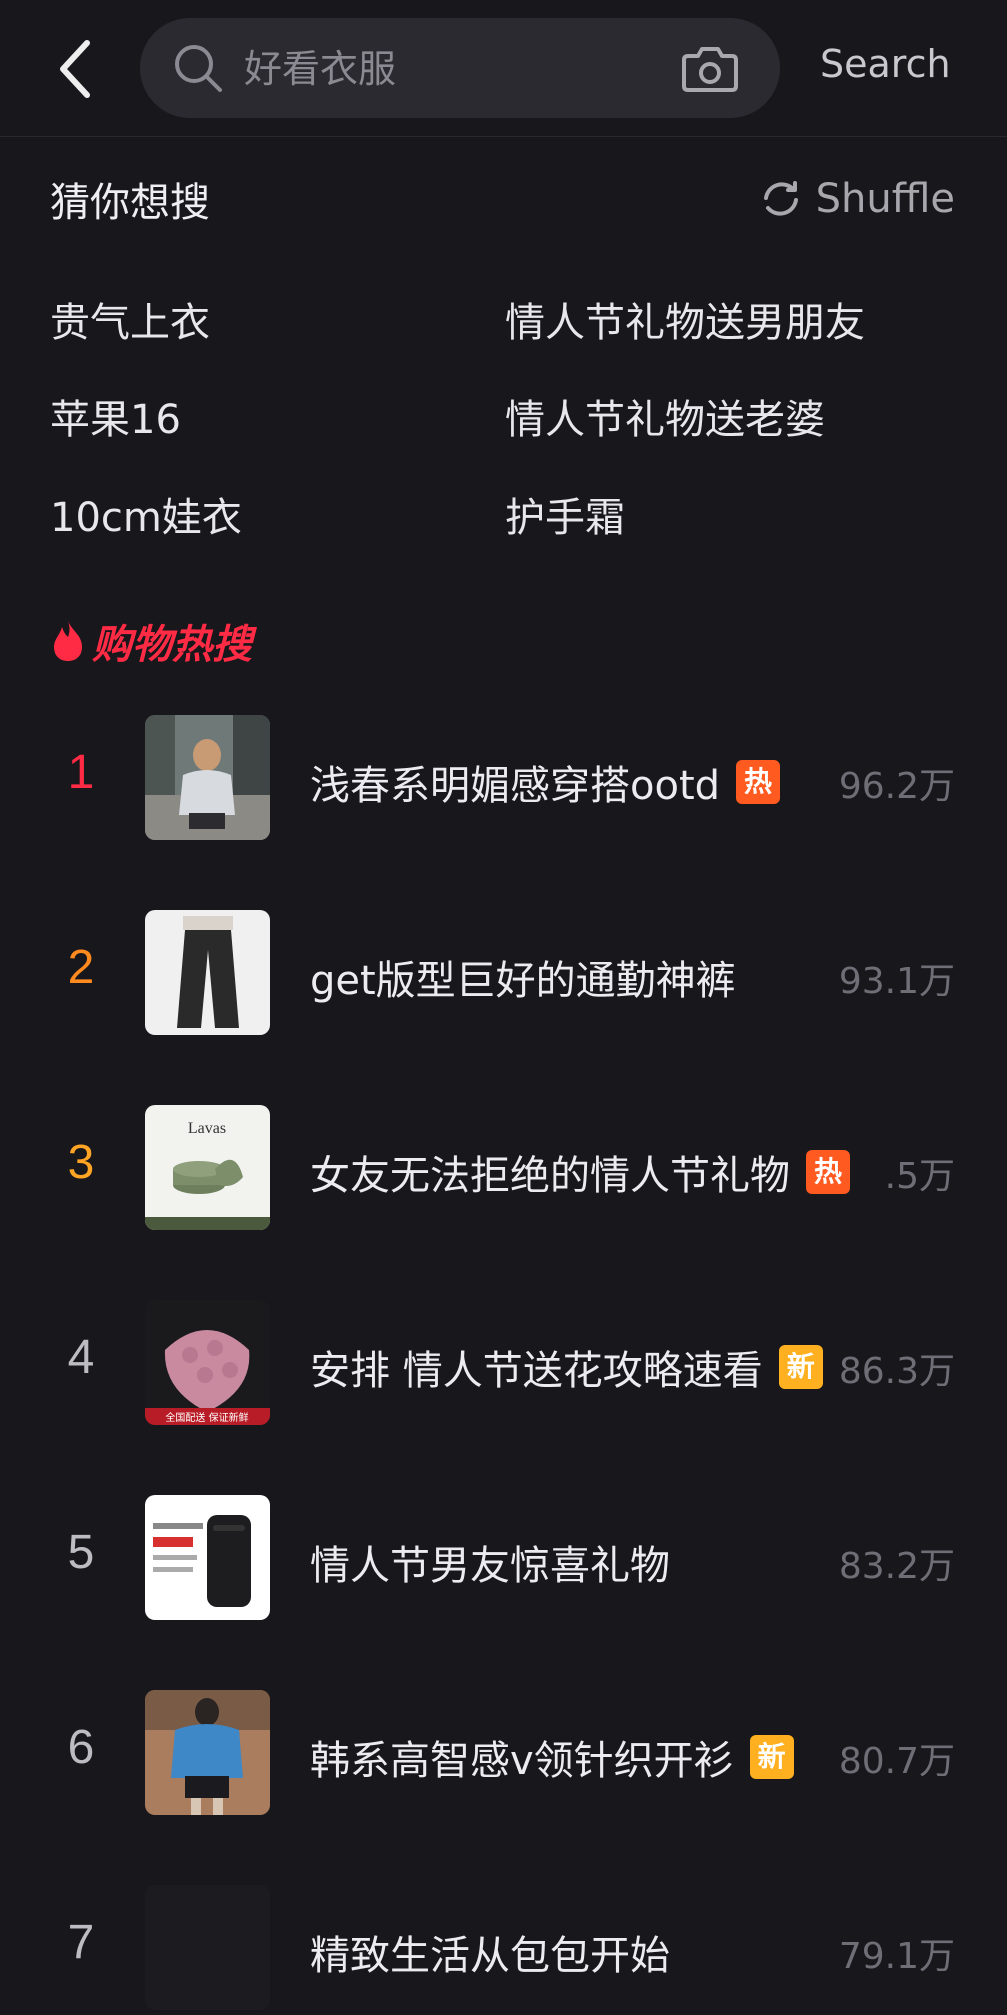 The width and height of the screenshot is (1007, 2015). I want to click on rank-number: 5, so click(81, 1552).